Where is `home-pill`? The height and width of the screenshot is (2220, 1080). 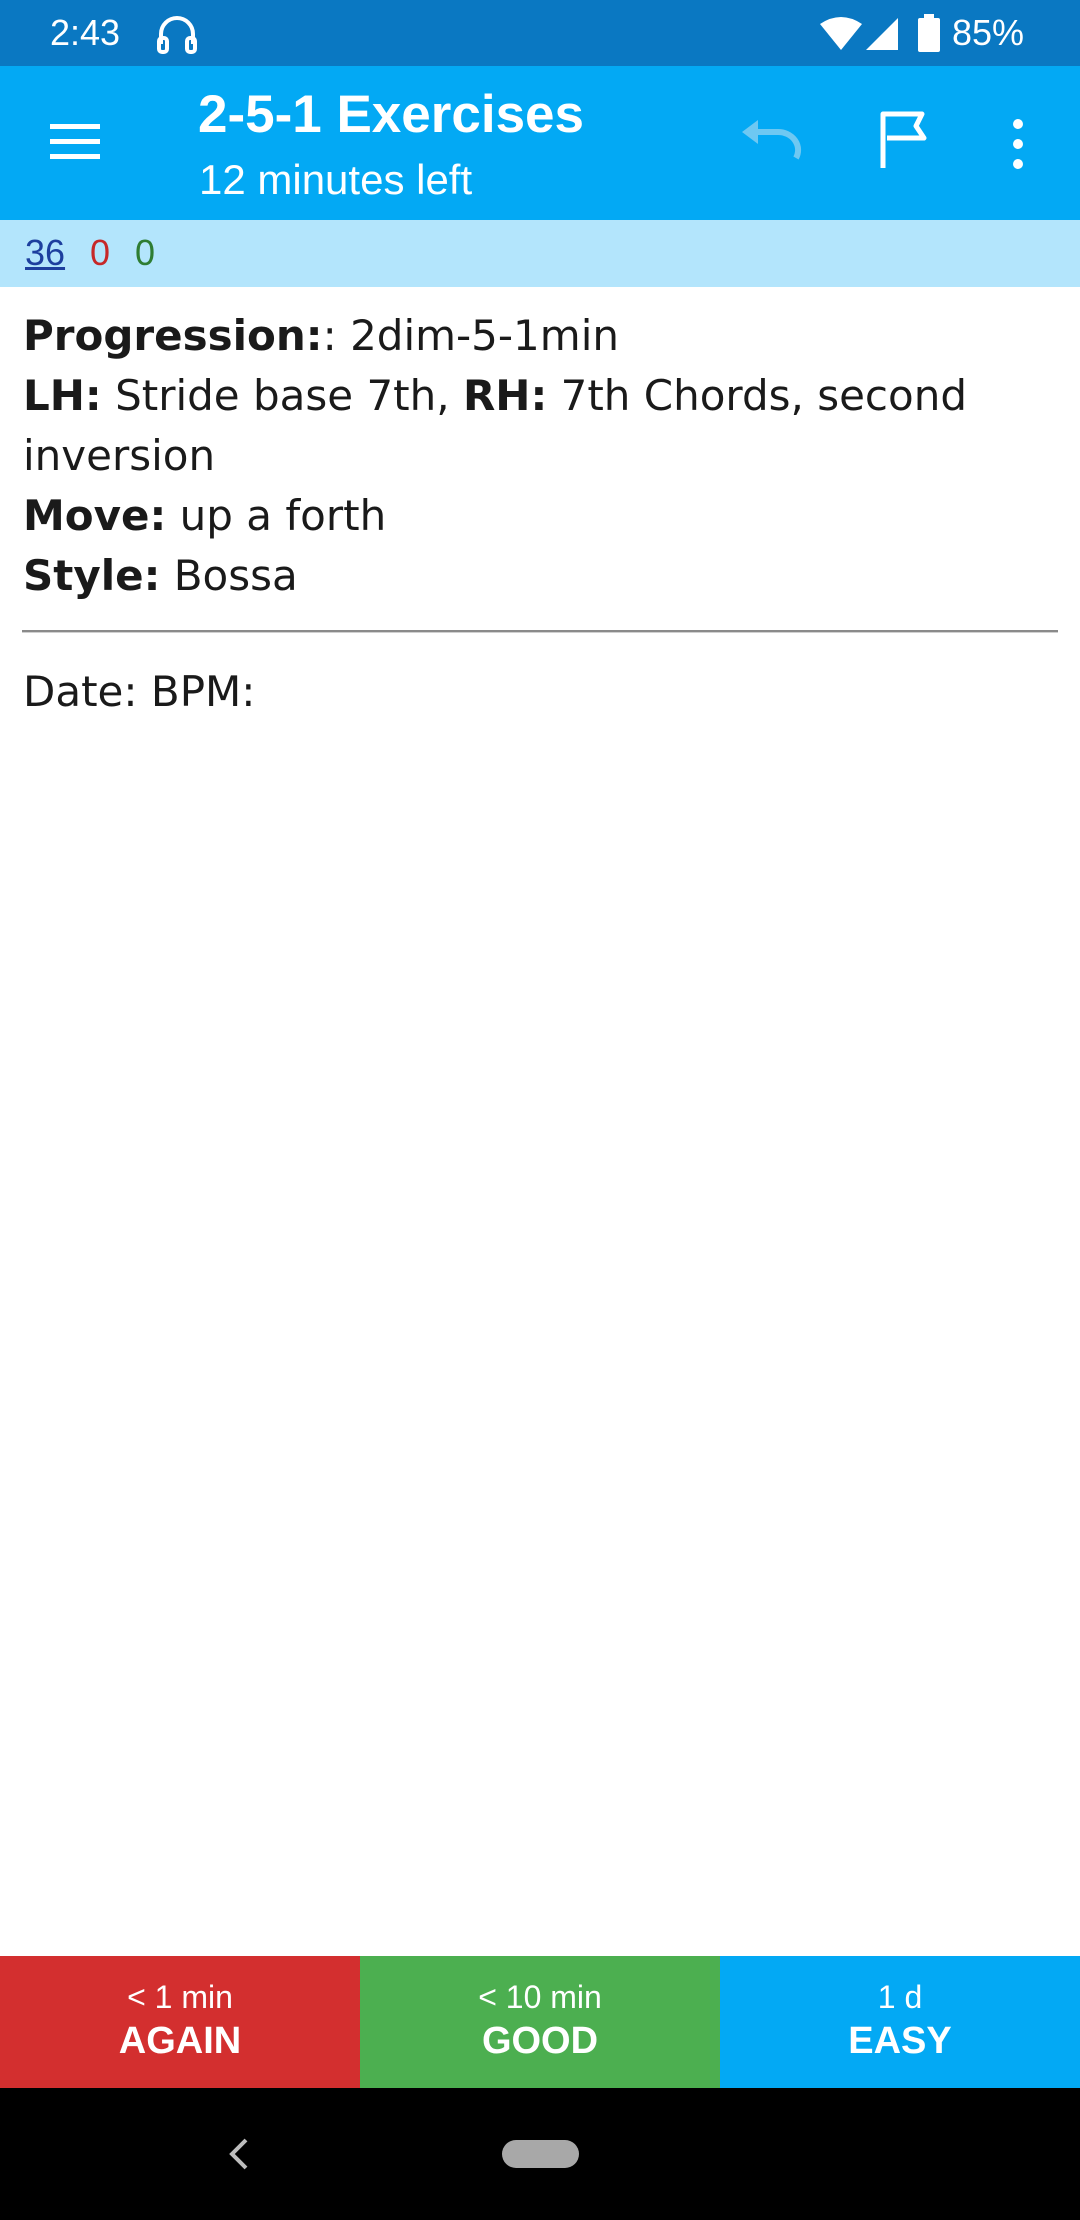 home-pill is located at coordinates (540, 2154).